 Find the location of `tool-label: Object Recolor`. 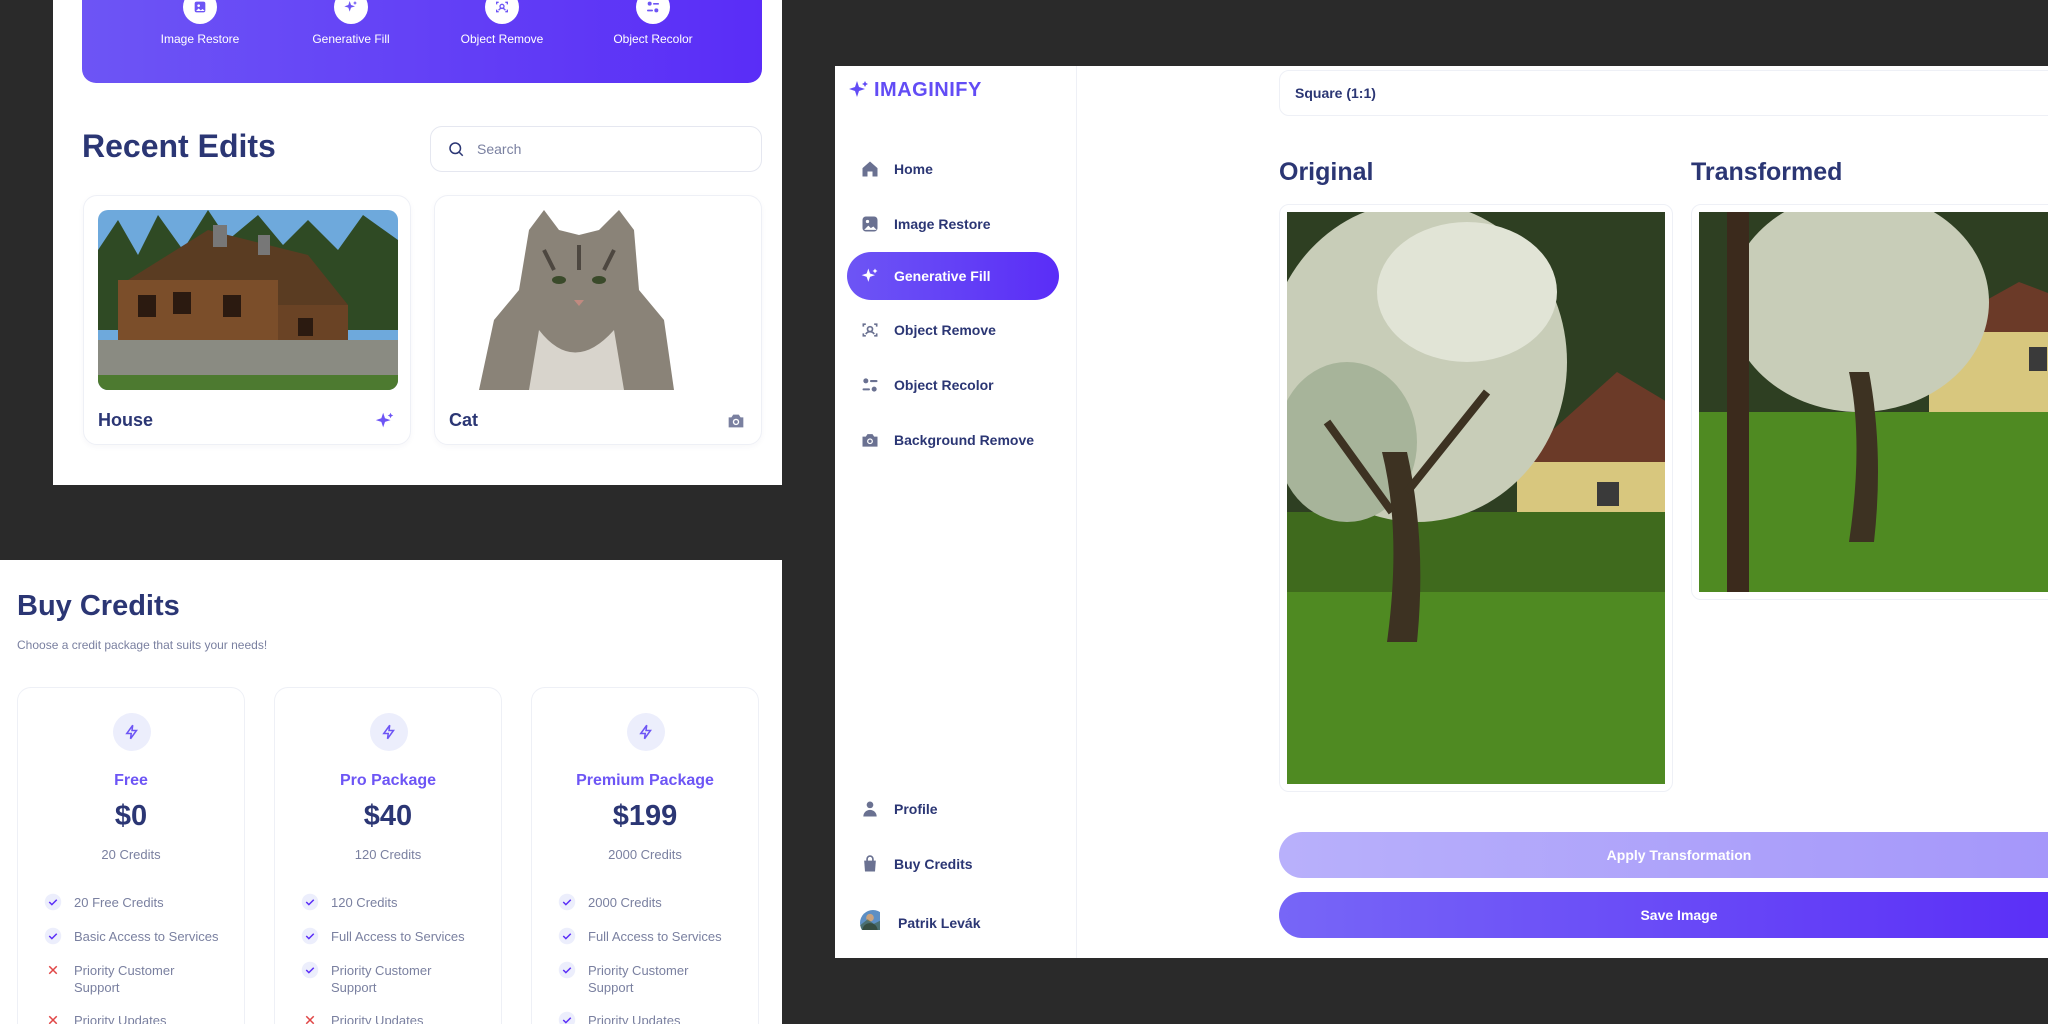

tool-label: Object Recolor is located at coordinates (653, 39).